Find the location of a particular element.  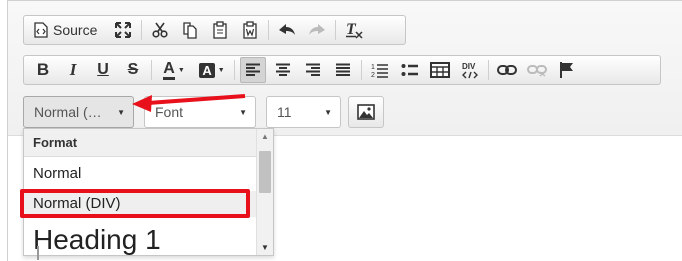

flag-icon is located at coordinates (566, 70).